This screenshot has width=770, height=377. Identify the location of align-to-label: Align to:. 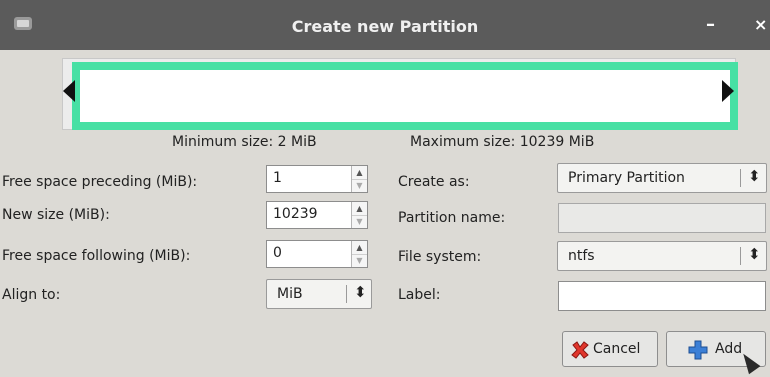
(31, 295).